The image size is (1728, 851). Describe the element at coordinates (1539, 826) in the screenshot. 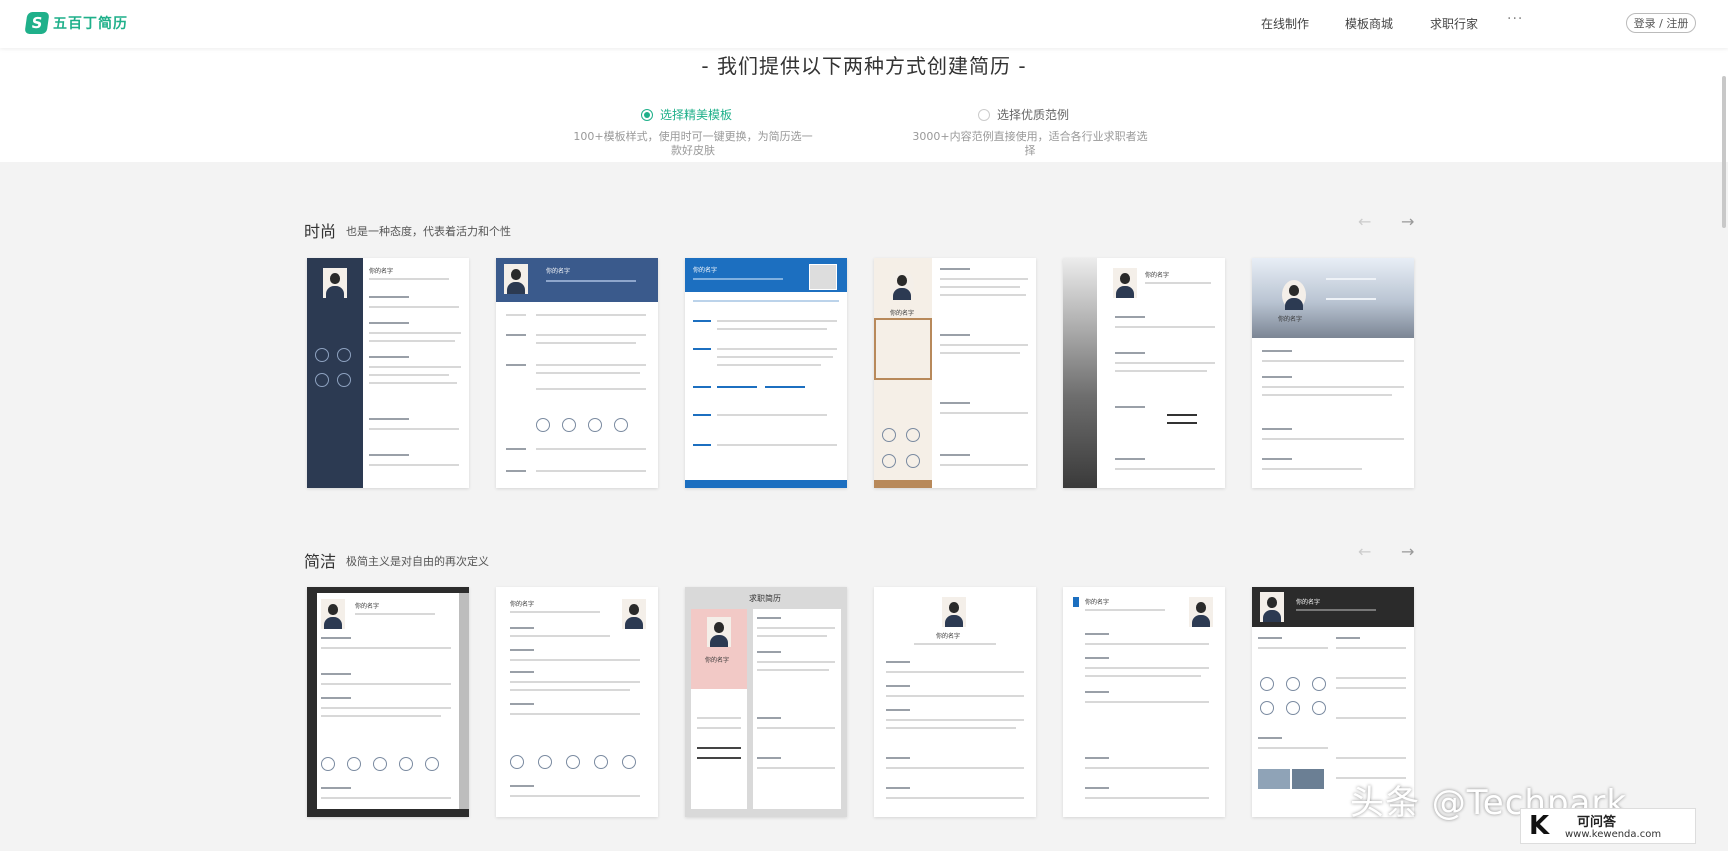

I see `watermark-logo-icon: K` at that location.